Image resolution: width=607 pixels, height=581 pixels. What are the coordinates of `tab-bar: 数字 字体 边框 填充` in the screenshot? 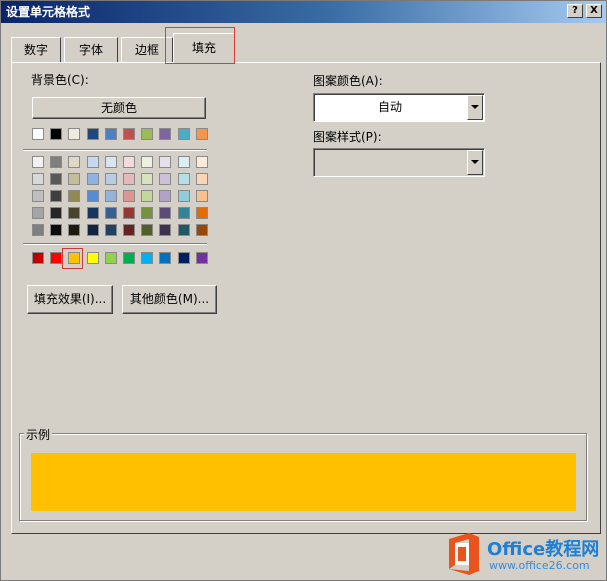 It's located at (306, 48).